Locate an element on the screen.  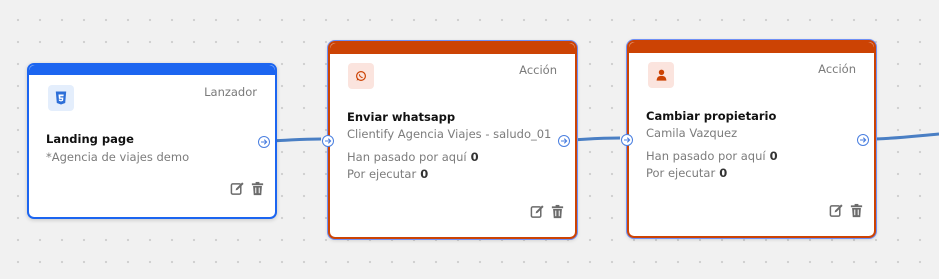
node-subtitle: Clientify Agencia Viajes - saludo_01 is located at coordinates (449, 134).